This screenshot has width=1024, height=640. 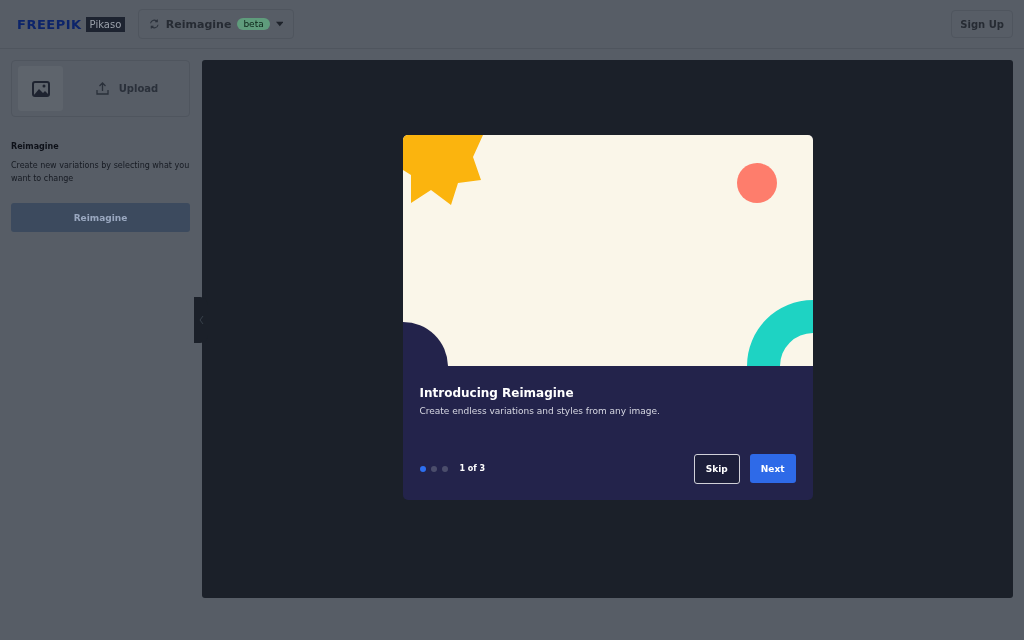 I want to click on page-counter: 1 of 3, so click(x=472, y=468).